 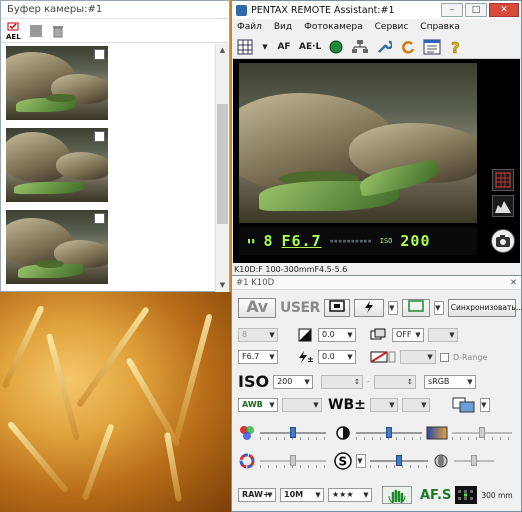 I want to click on menu-file: Файл, so click(x=249, y=27).